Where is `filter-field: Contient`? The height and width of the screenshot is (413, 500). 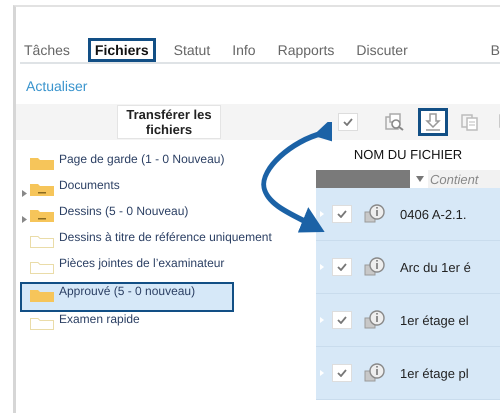 filter-field: Contient is located at coordinates (464, 179).